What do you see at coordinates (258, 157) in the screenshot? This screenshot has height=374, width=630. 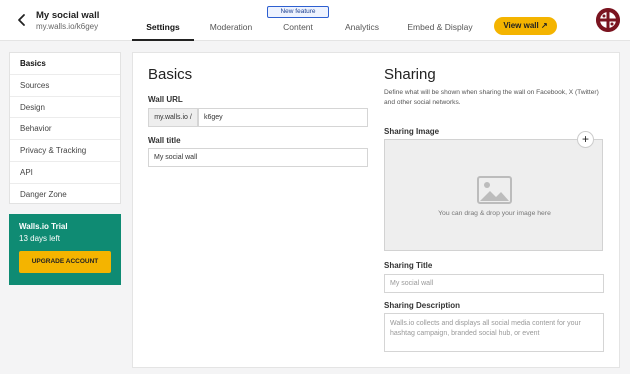 I see `wall-title-input: My social wall` at bounding box center [258, 157].